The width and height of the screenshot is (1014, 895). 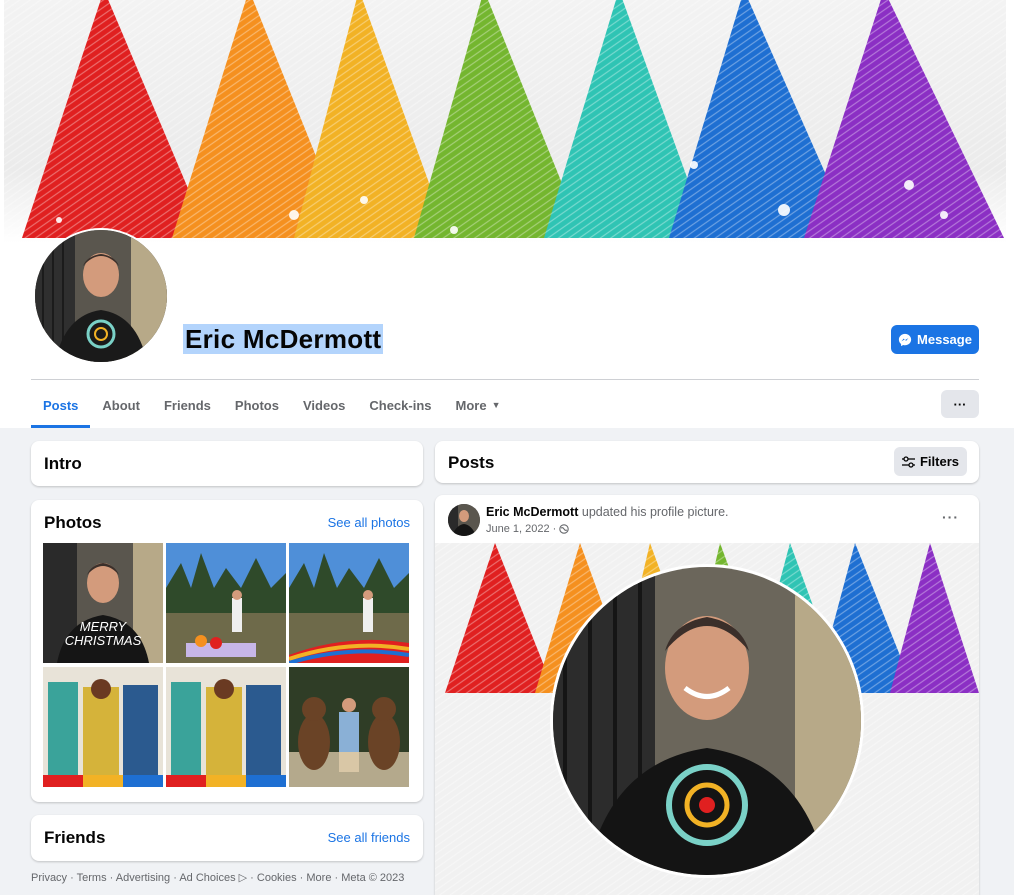 I want to click on messenger-icon, so click(x=905, y=339).